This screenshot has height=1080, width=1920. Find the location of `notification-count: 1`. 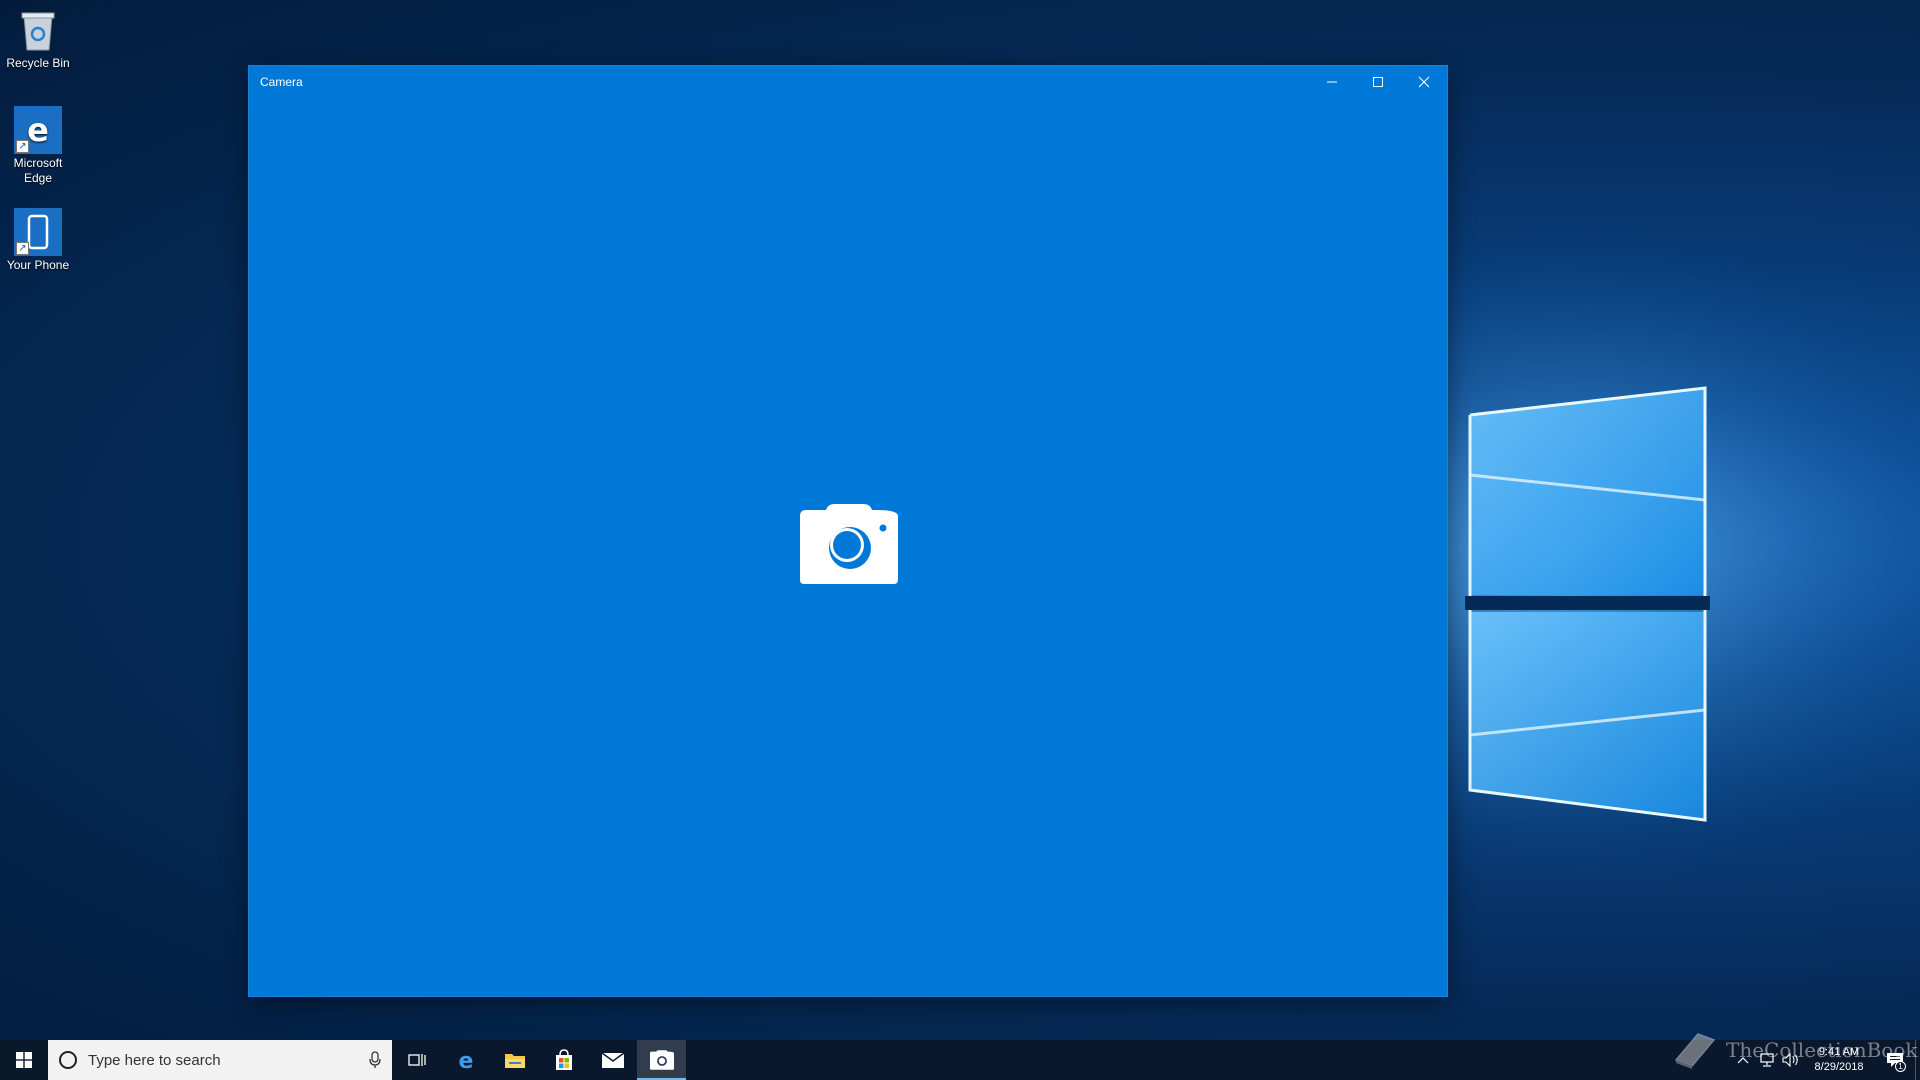

notification-count: 1 is located at coordinates (1900, 1066).